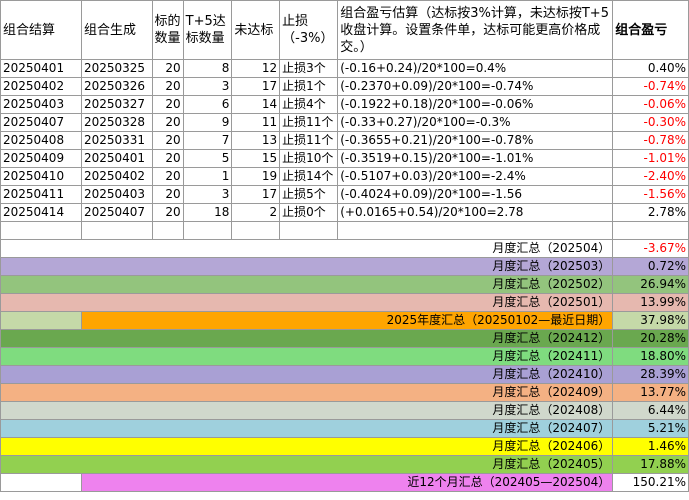 This screenshot has height=500, width=689. I want to click on stop-loss-cell: 止损14个, so click(309, 176).